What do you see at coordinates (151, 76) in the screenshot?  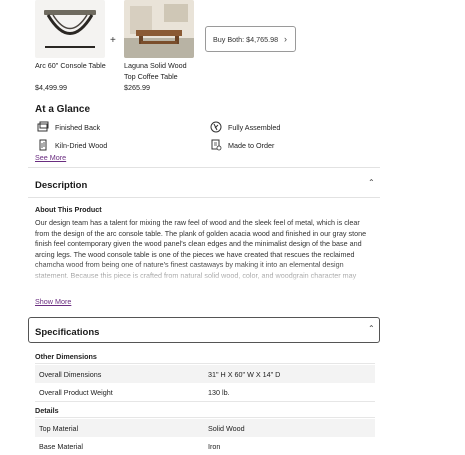 I see `product-name-line: Top Coffee Table` at bounding box center [151, 76].